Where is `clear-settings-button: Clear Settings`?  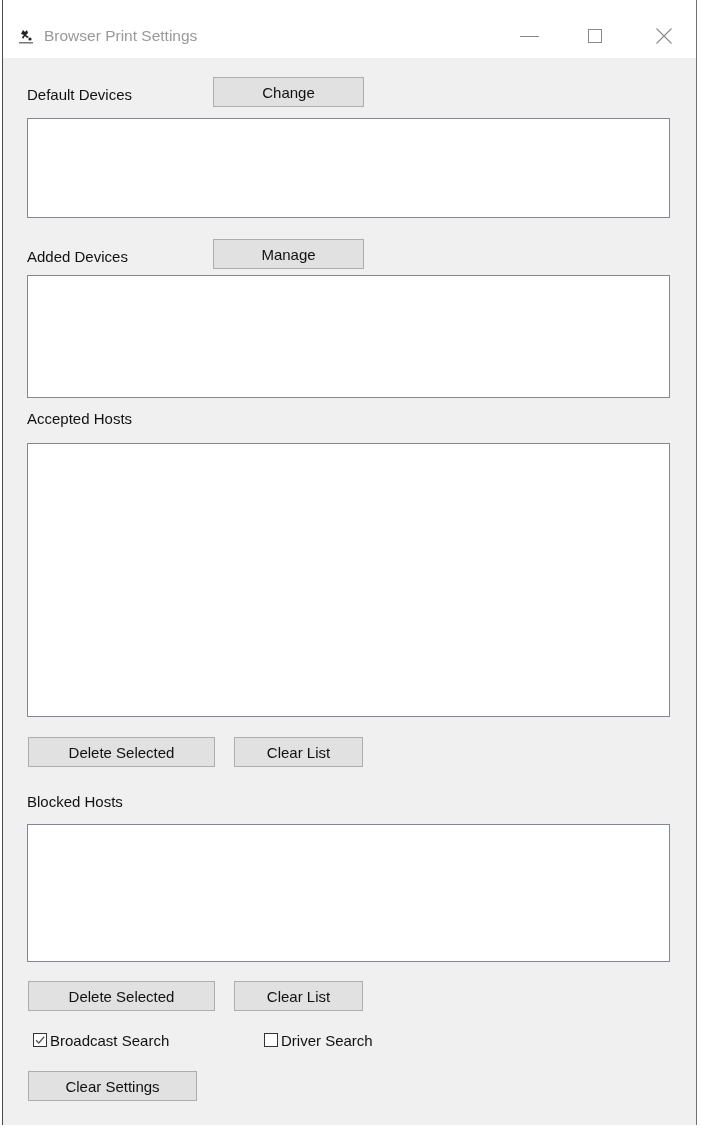 clear-settings-button: Clear Settings is located at coordinates (112, 1086).